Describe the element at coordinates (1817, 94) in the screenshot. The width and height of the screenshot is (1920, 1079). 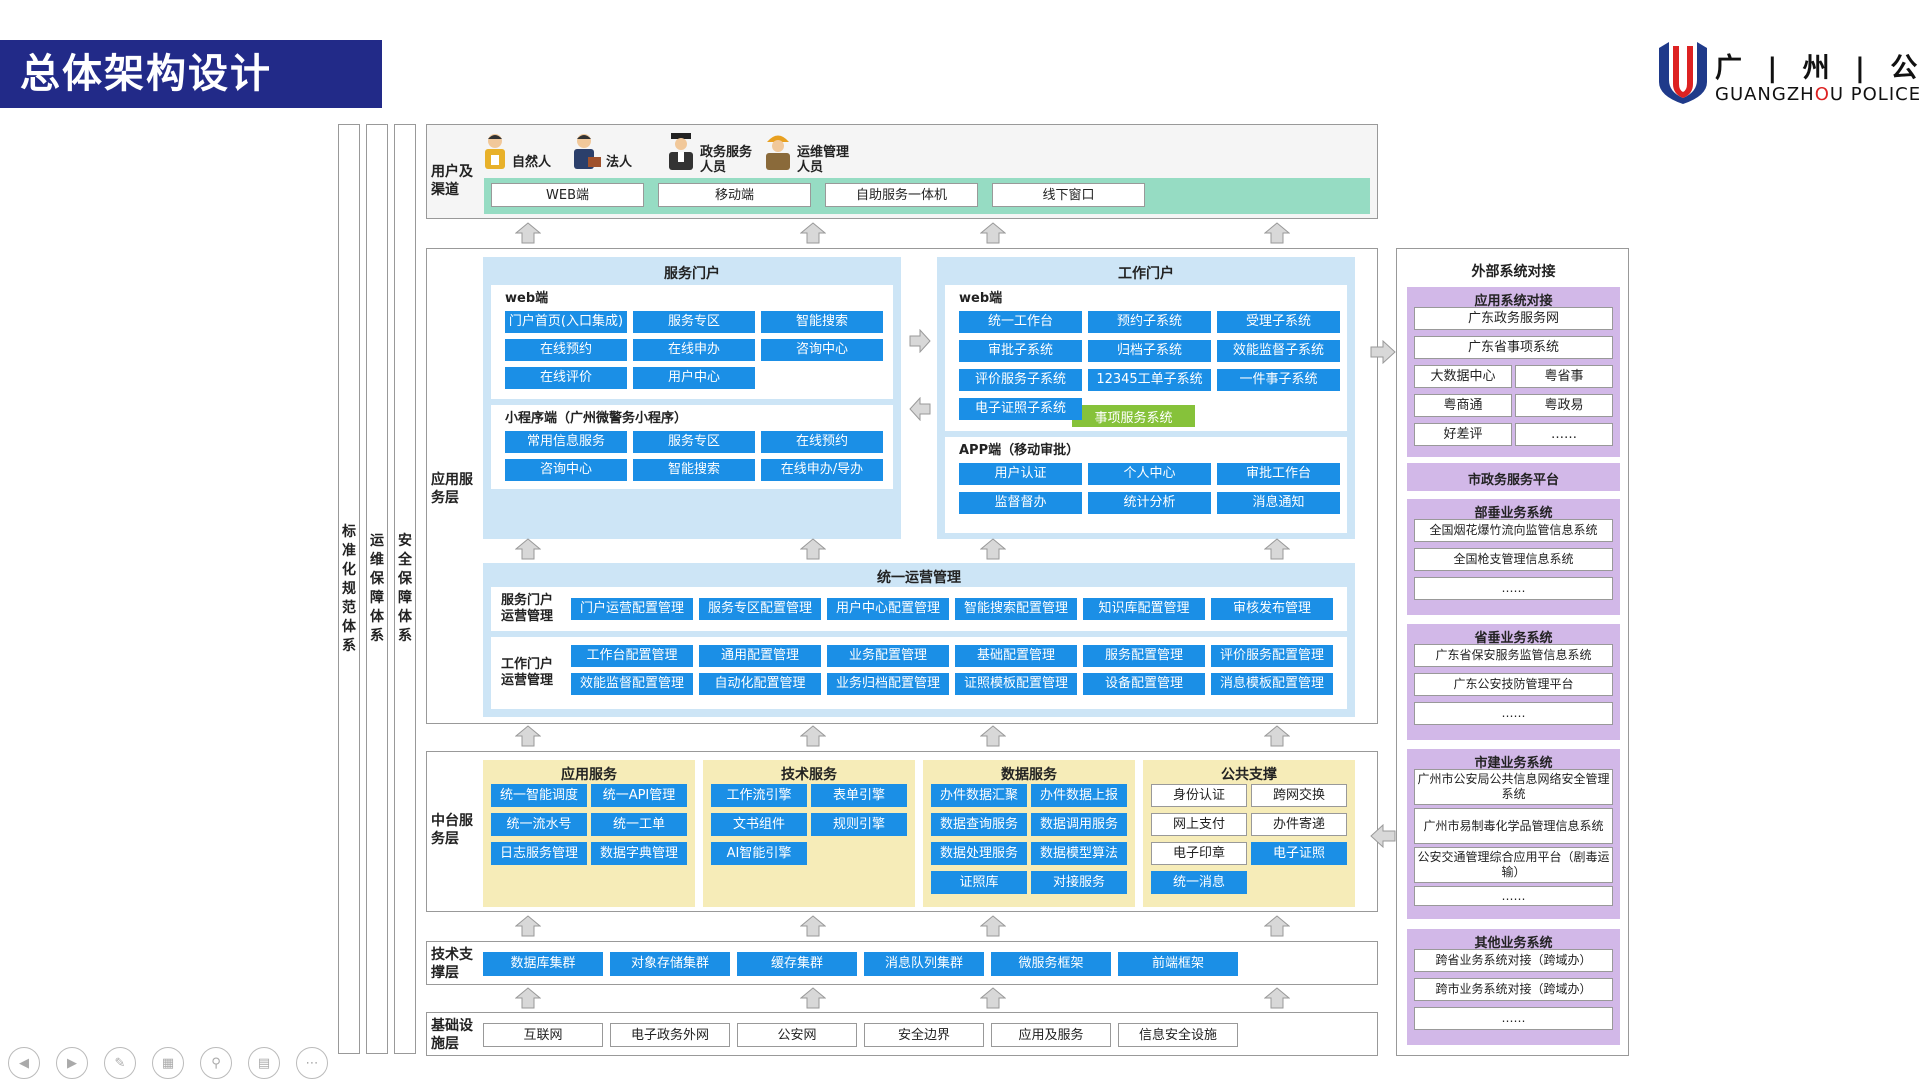
I see `logo-text-en: GUANGZHOU POLICE` at that location.